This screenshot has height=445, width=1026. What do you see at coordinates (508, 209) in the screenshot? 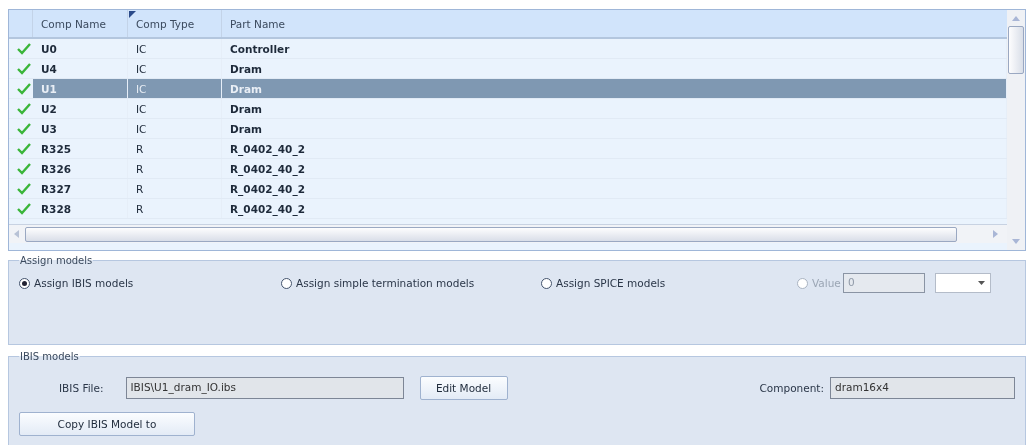
I see `table-row: R328 R R_0402_40_2` at bounding box center [508, 209].